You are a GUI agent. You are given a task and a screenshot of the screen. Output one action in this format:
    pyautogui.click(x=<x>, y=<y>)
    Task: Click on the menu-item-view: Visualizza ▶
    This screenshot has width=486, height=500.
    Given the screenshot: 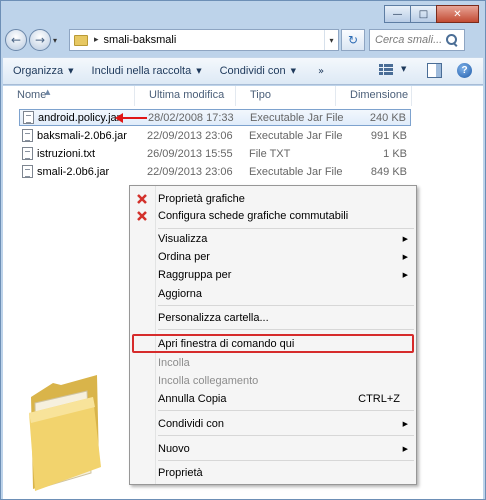 What is the action you would take?
    pyautogui.click(x=273, y=239)
    